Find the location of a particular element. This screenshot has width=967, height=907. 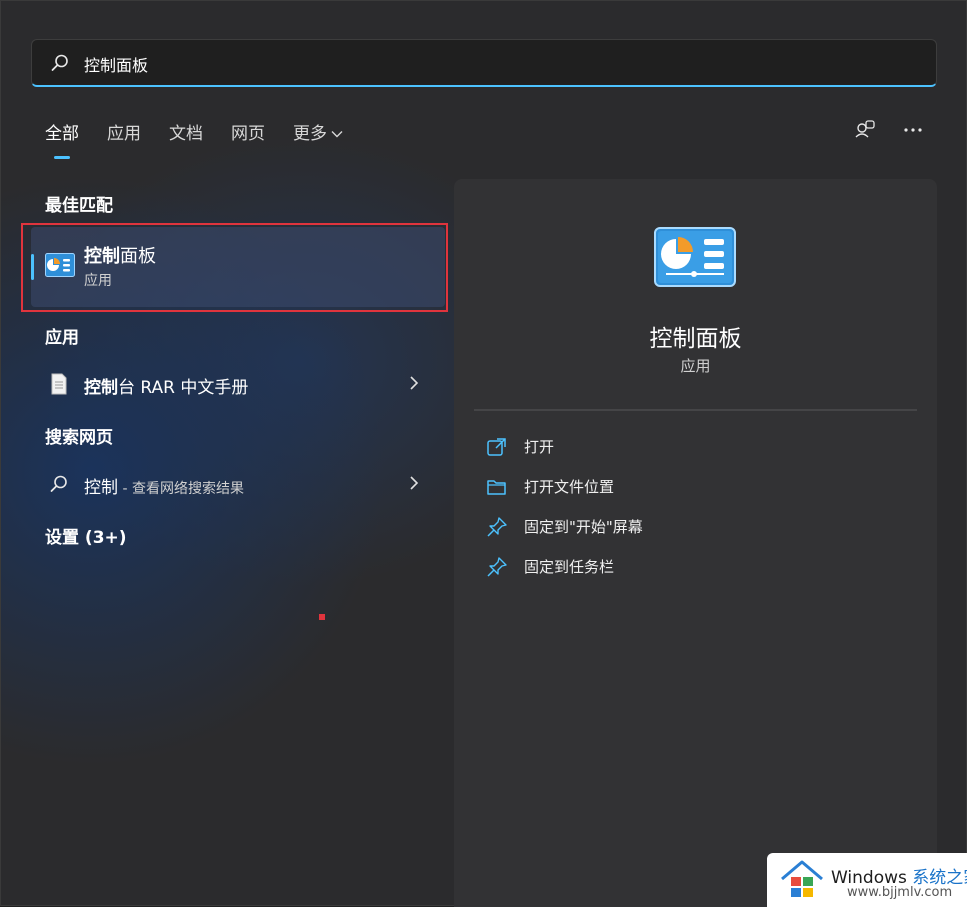

toolbar is located at coordinates (889, 130).